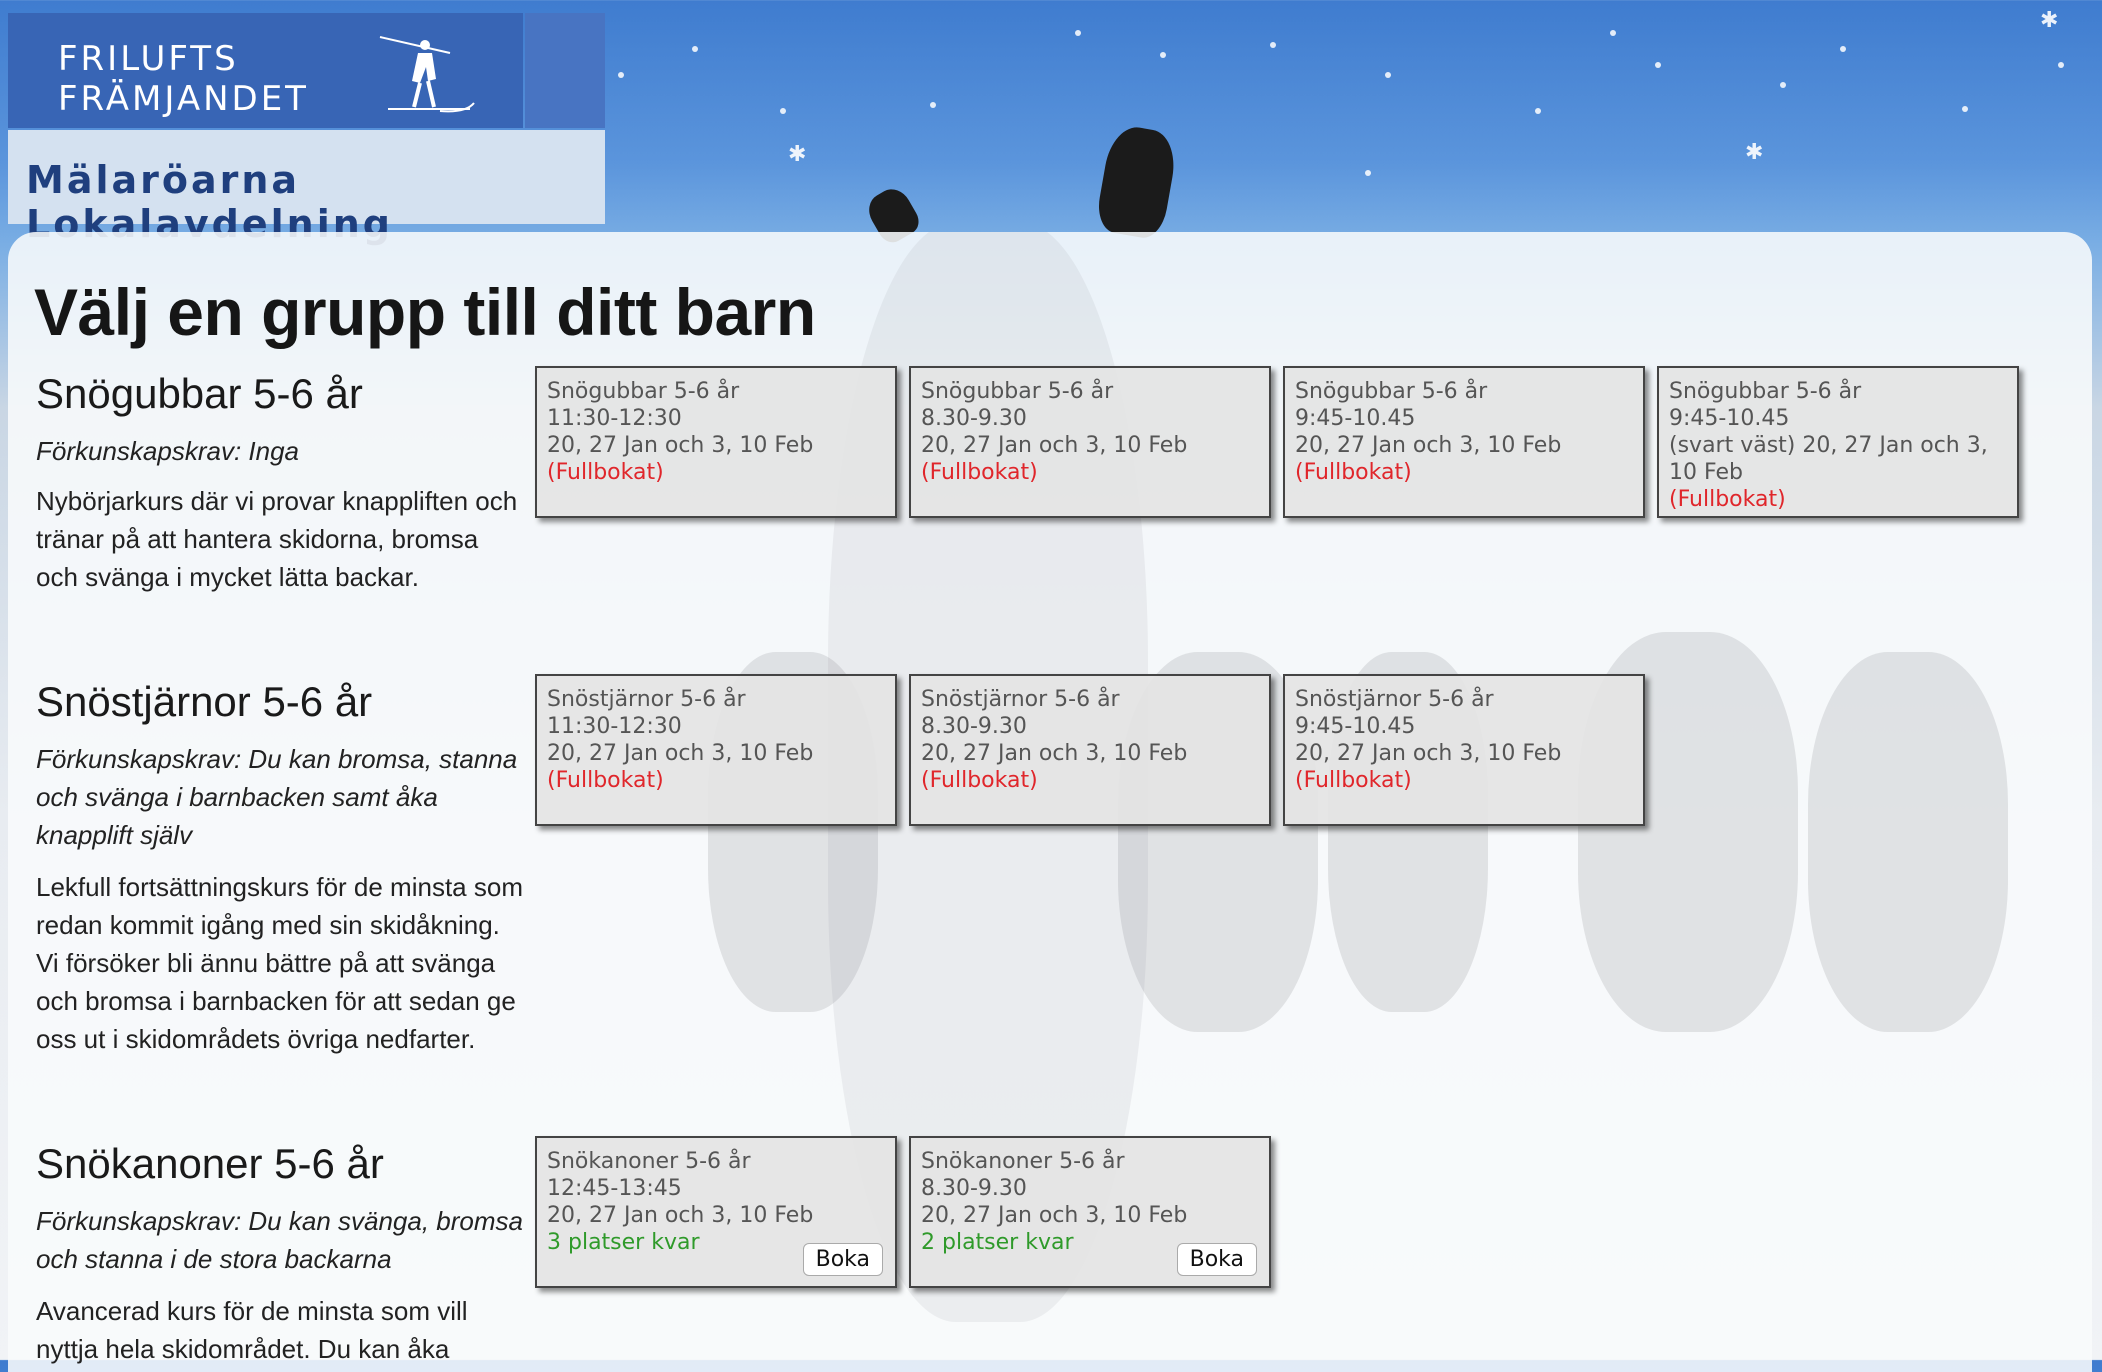  What do you see at coordinates (427, 74) in the screenshot?
I see `skier-icon` at bounding box center [427, 74].